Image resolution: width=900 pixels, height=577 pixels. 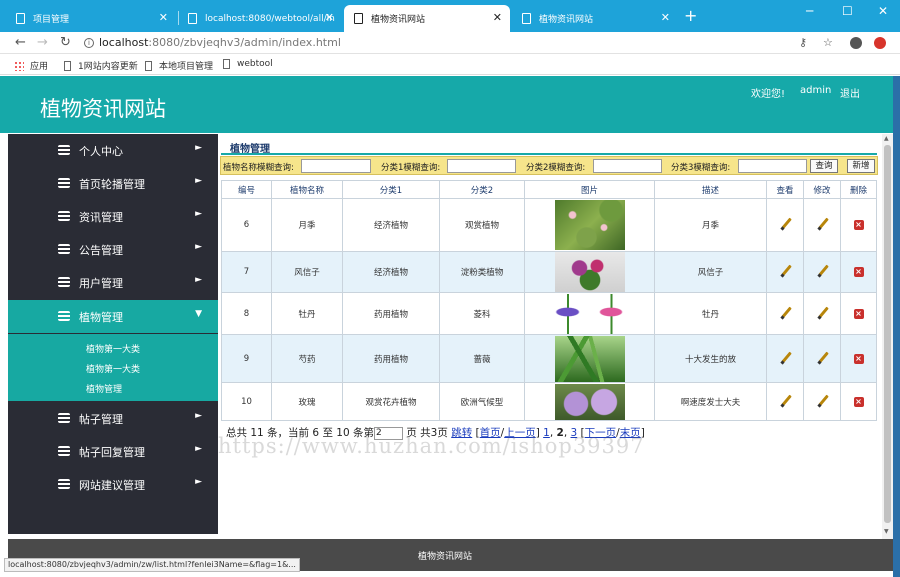 I want to click on bookmark-site-update: 1网站内容更新, so click(x=101, y=65).